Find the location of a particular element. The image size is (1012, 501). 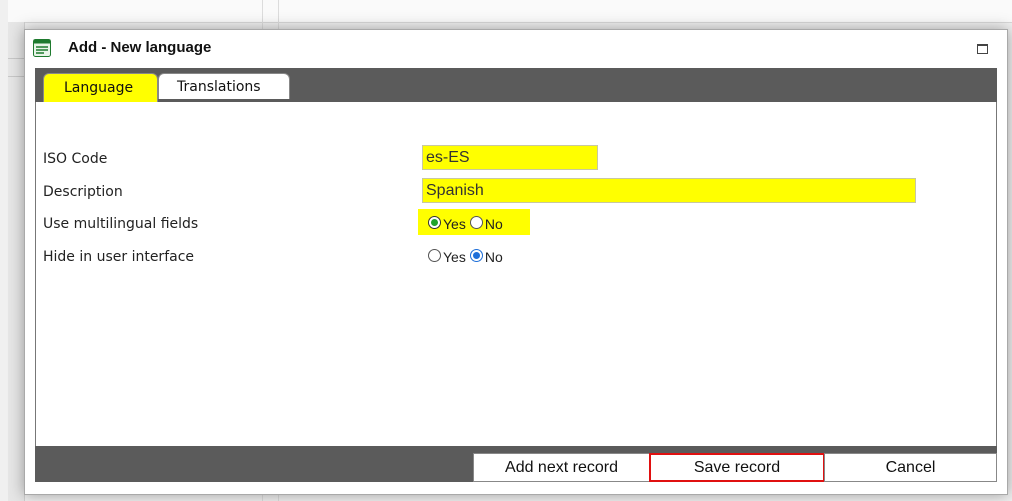

hide-in-ui-no-label: No is located at coordinates (494, 257).